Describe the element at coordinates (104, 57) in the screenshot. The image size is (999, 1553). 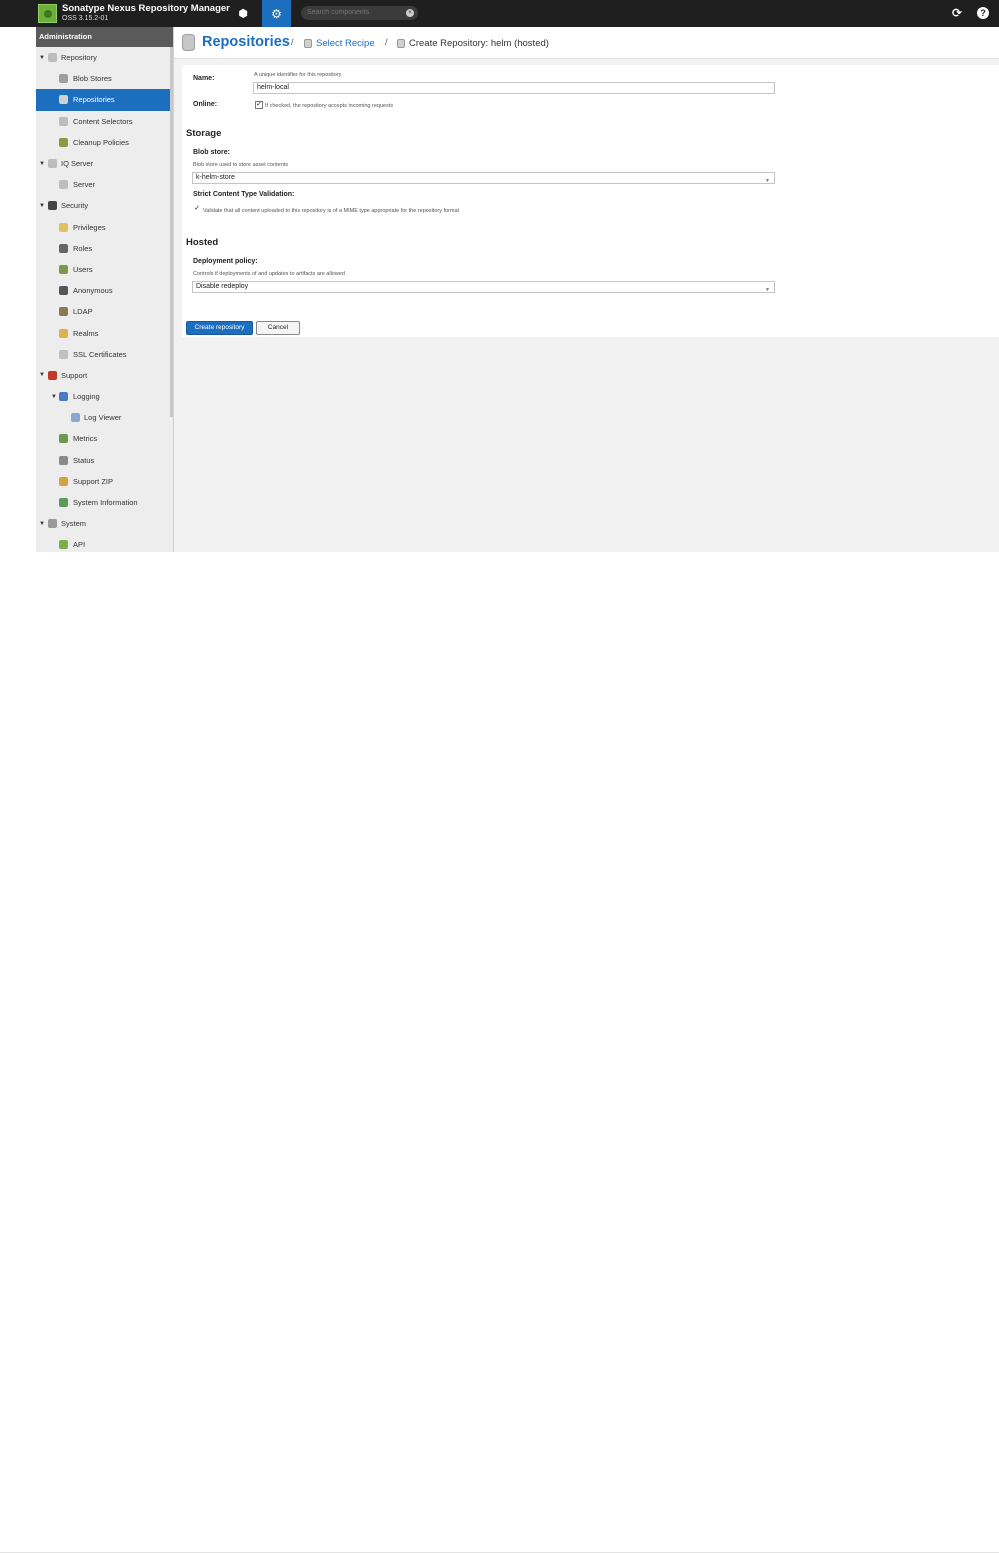
I see `sidebar-item-repository: ▼ Repository` at that location.